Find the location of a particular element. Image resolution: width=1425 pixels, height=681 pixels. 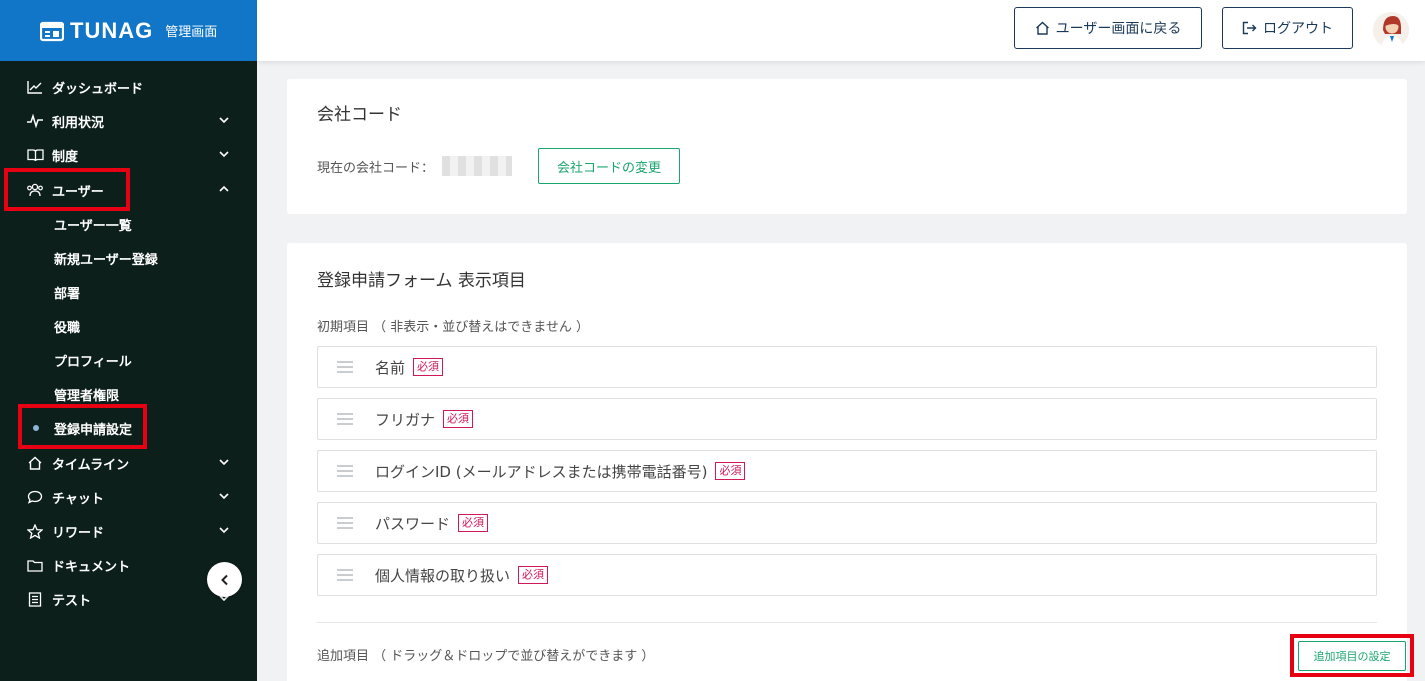

field-row-password: パスワード 必須 is located at coordinates (847, 523).